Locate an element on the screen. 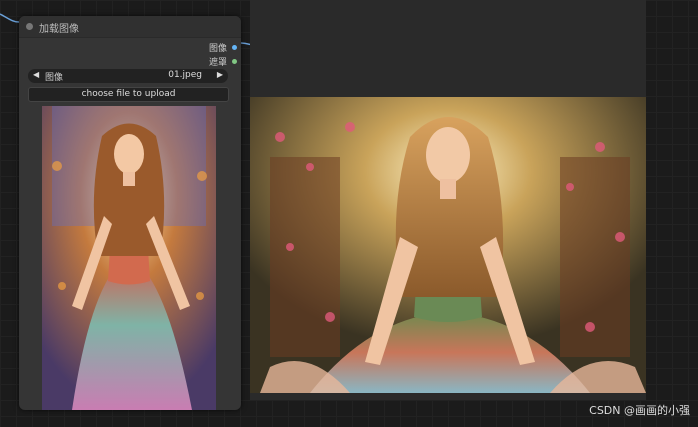  watermark: CSDN @画画的小强 is located at coordinates (639, 410).